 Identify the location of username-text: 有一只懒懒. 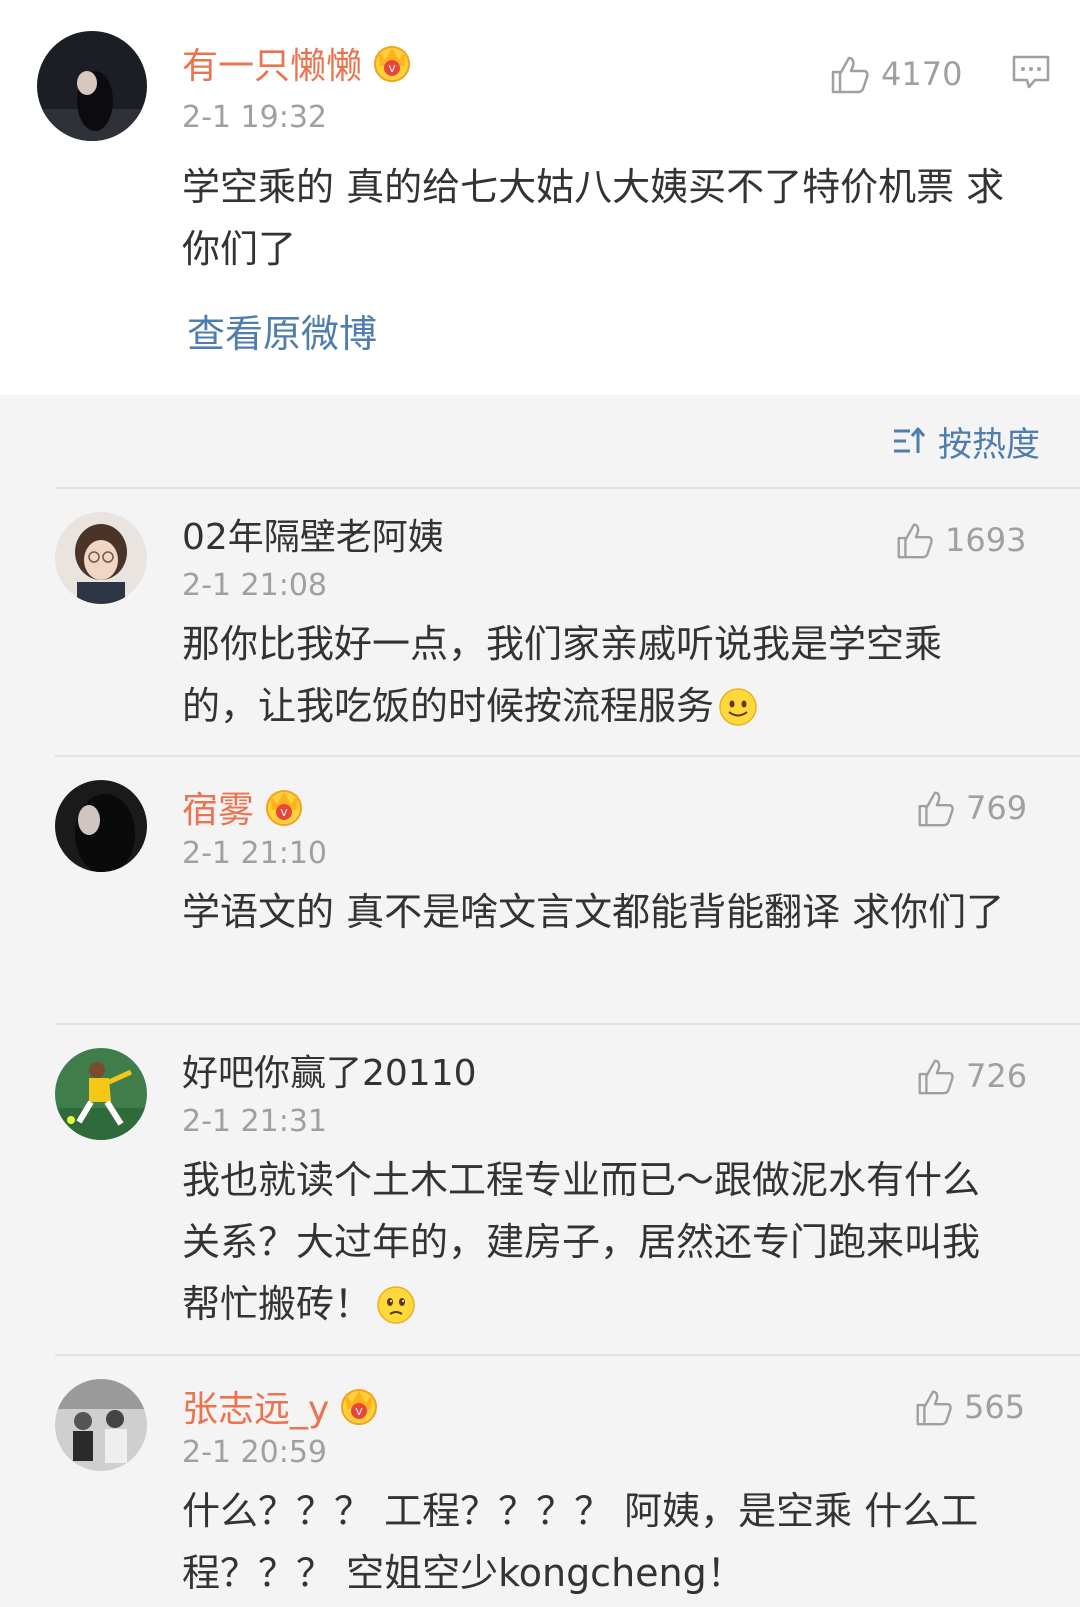
(272, 66).